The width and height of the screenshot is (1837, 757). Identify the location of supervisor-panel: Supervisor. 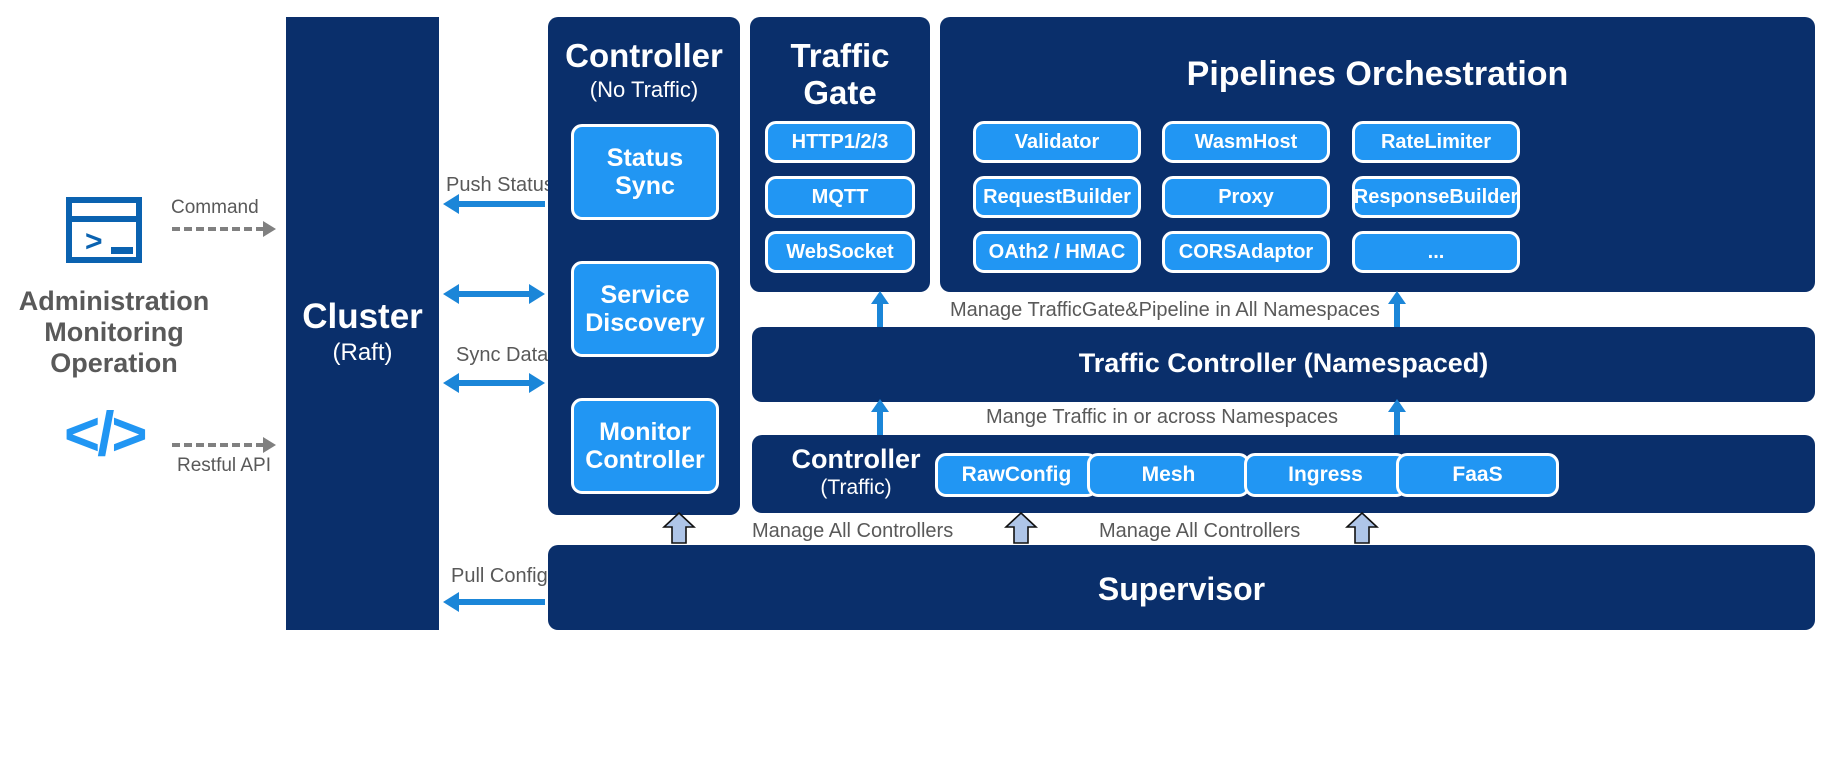
(1181, 587).